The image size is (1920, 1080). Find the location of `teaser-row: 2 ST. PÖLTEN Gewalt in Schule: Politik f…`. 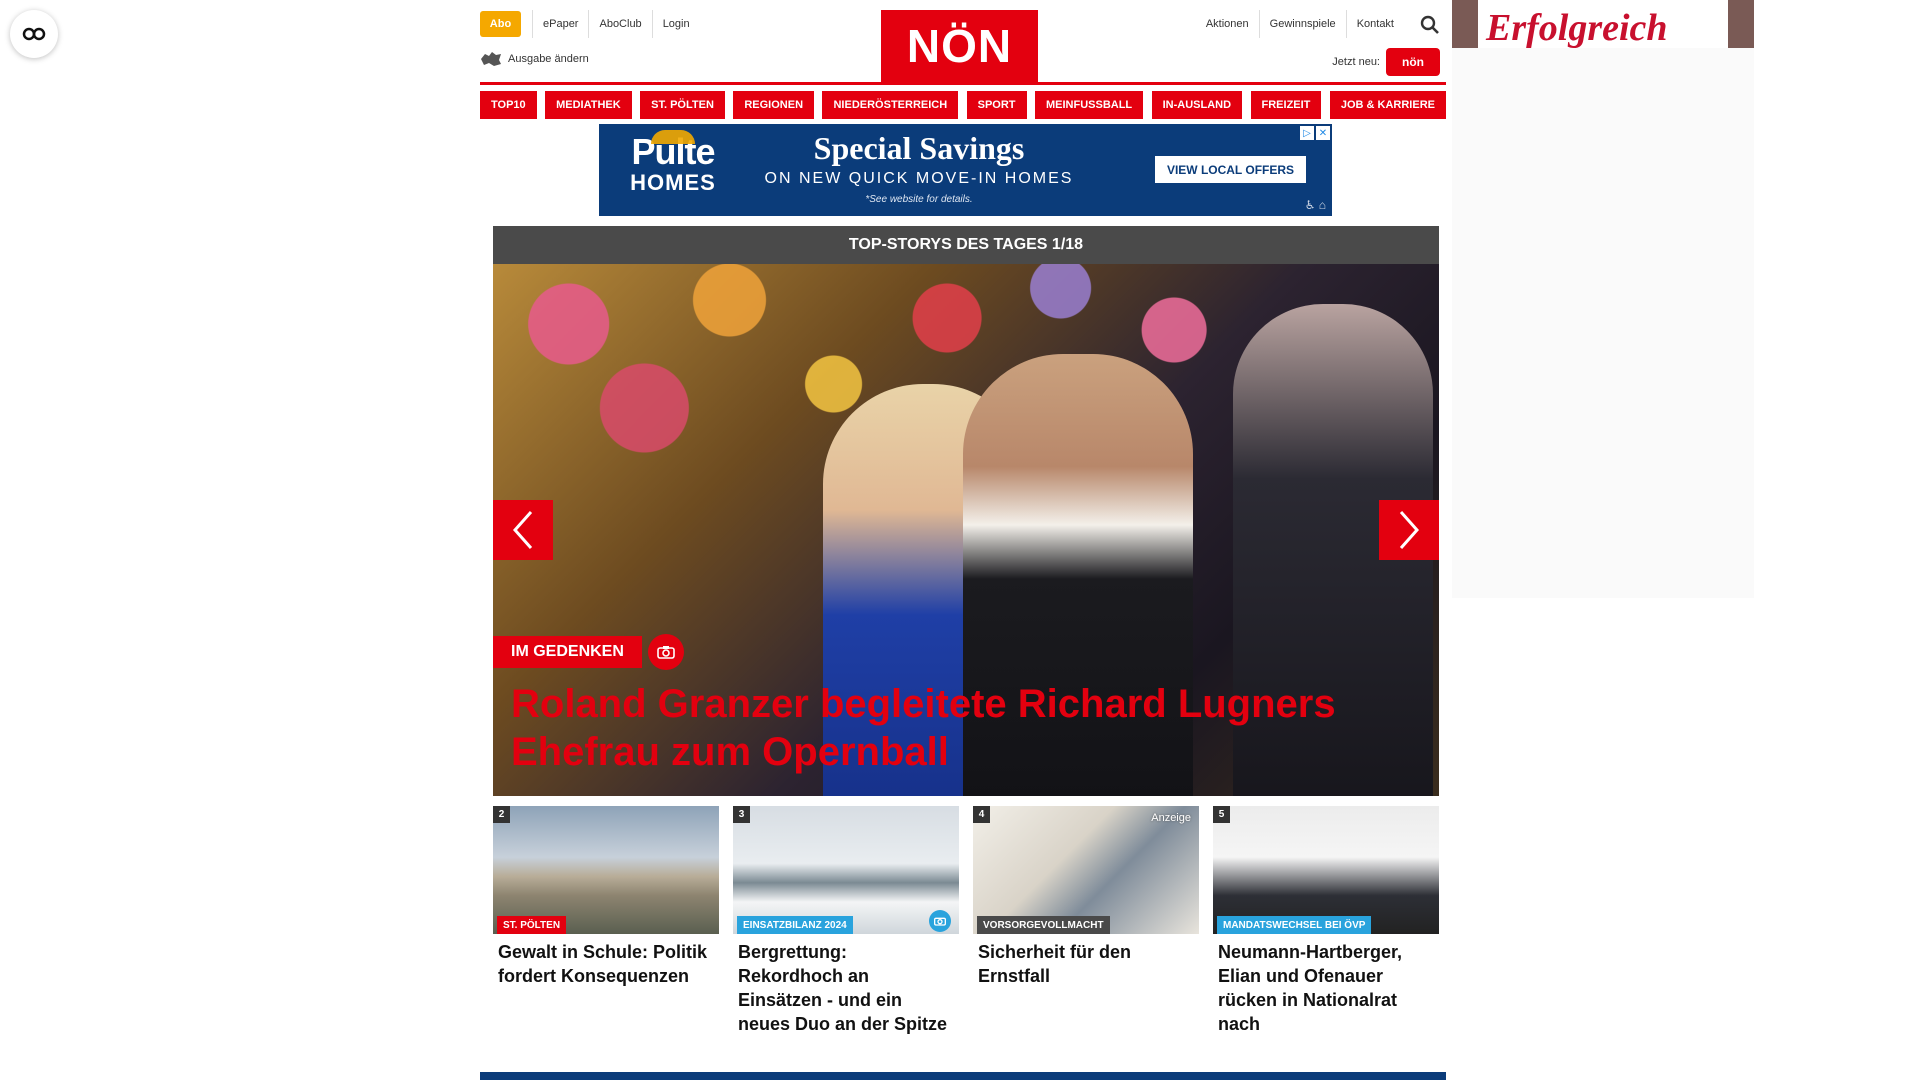

teaser-row: 2 ST. PÖLTEN Gewalt in Schule: Politik f… is located at coordinates (966, 921).